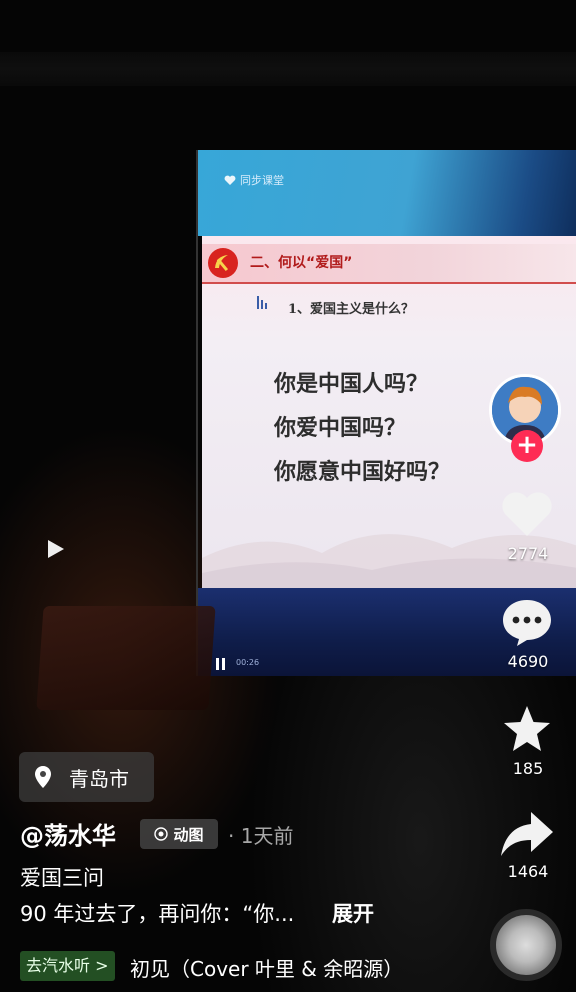 The image size is (576, 992). Describe the element at coordinates (340, 428) in the screenshot. I see `question-2: 你爱中国吗？` at that location.